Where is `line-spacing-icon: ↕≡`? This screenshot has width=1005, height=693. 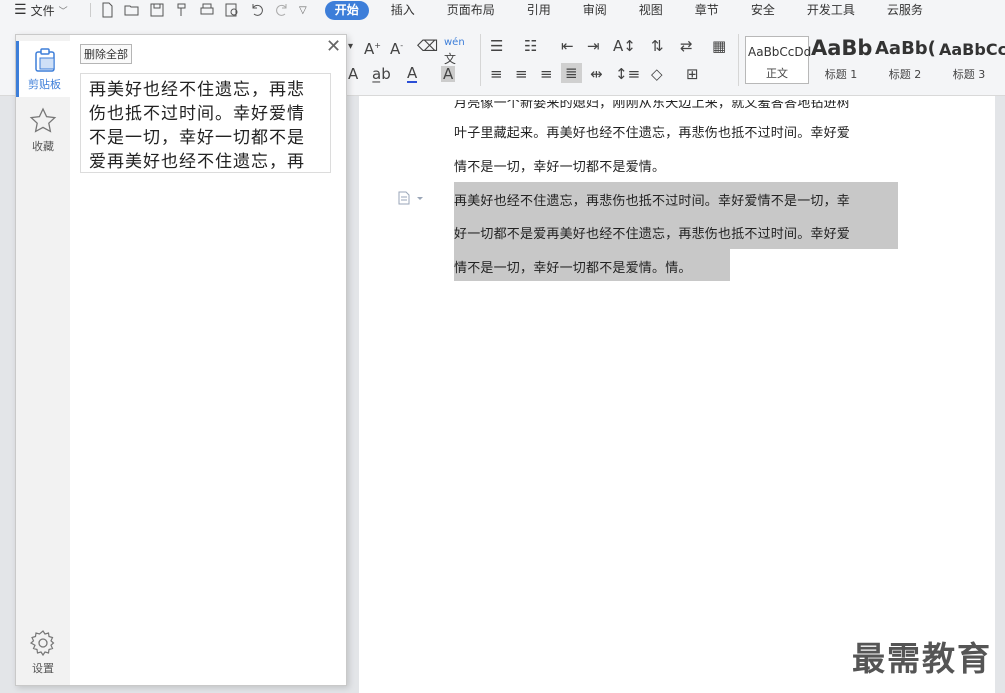
line-spacing-icon: ↕≡ is located at coordinates (627, 74).